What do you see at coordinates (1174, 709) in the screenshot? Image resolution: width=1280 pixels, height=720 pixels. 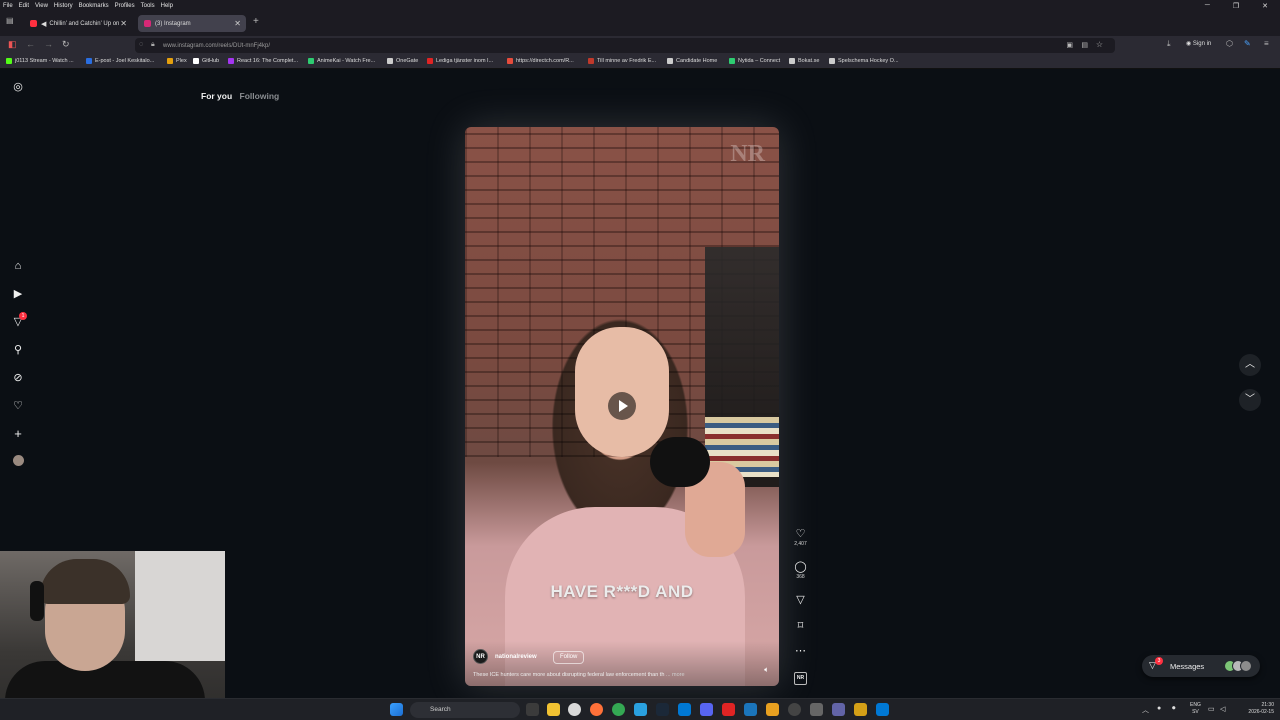 I see `tray-mic-icon: ⏺` at bounding box center [1174, 709].